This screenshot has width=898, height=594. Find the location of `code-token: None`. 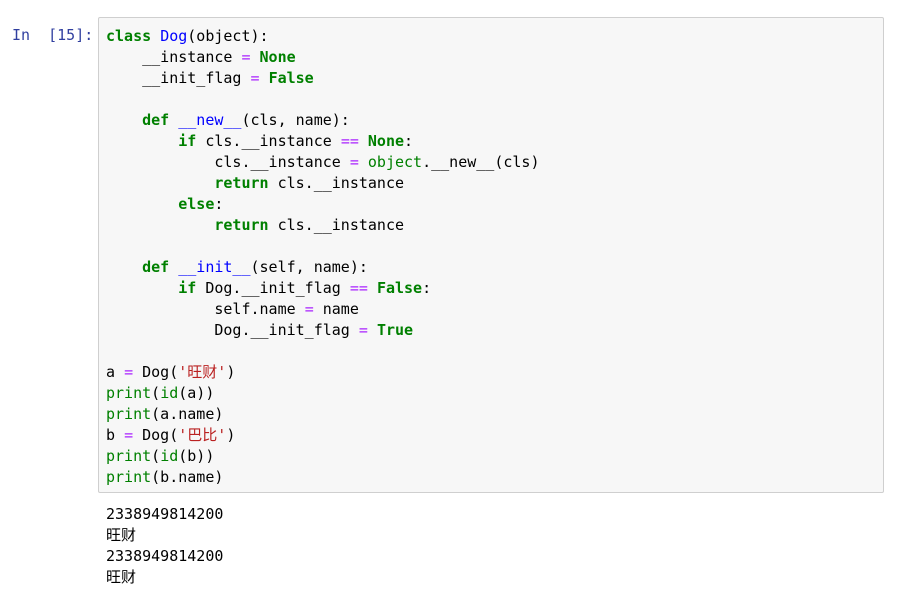

code-token: None is located at coordinates (277, 57).